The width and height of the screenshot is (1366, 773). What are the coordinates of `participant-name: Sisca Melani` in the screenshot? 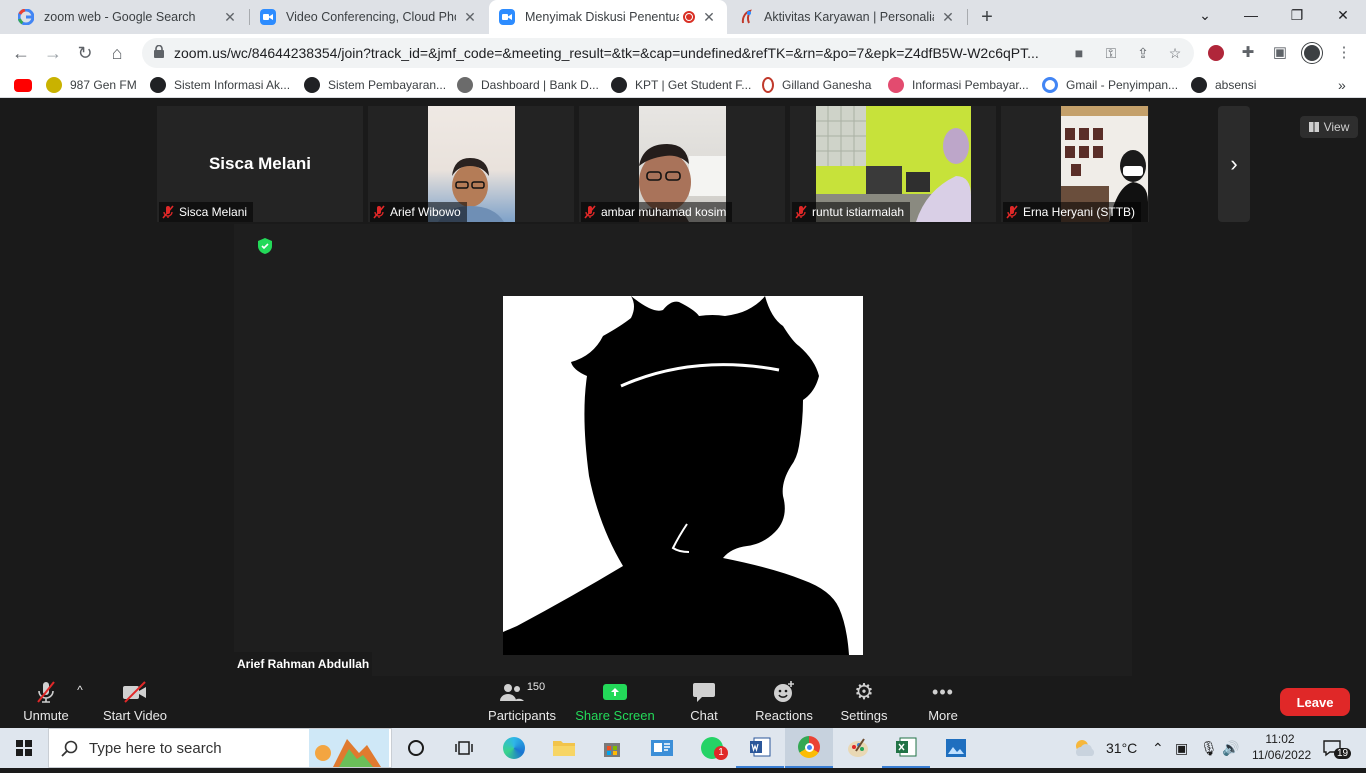 It's located at (213, 212).